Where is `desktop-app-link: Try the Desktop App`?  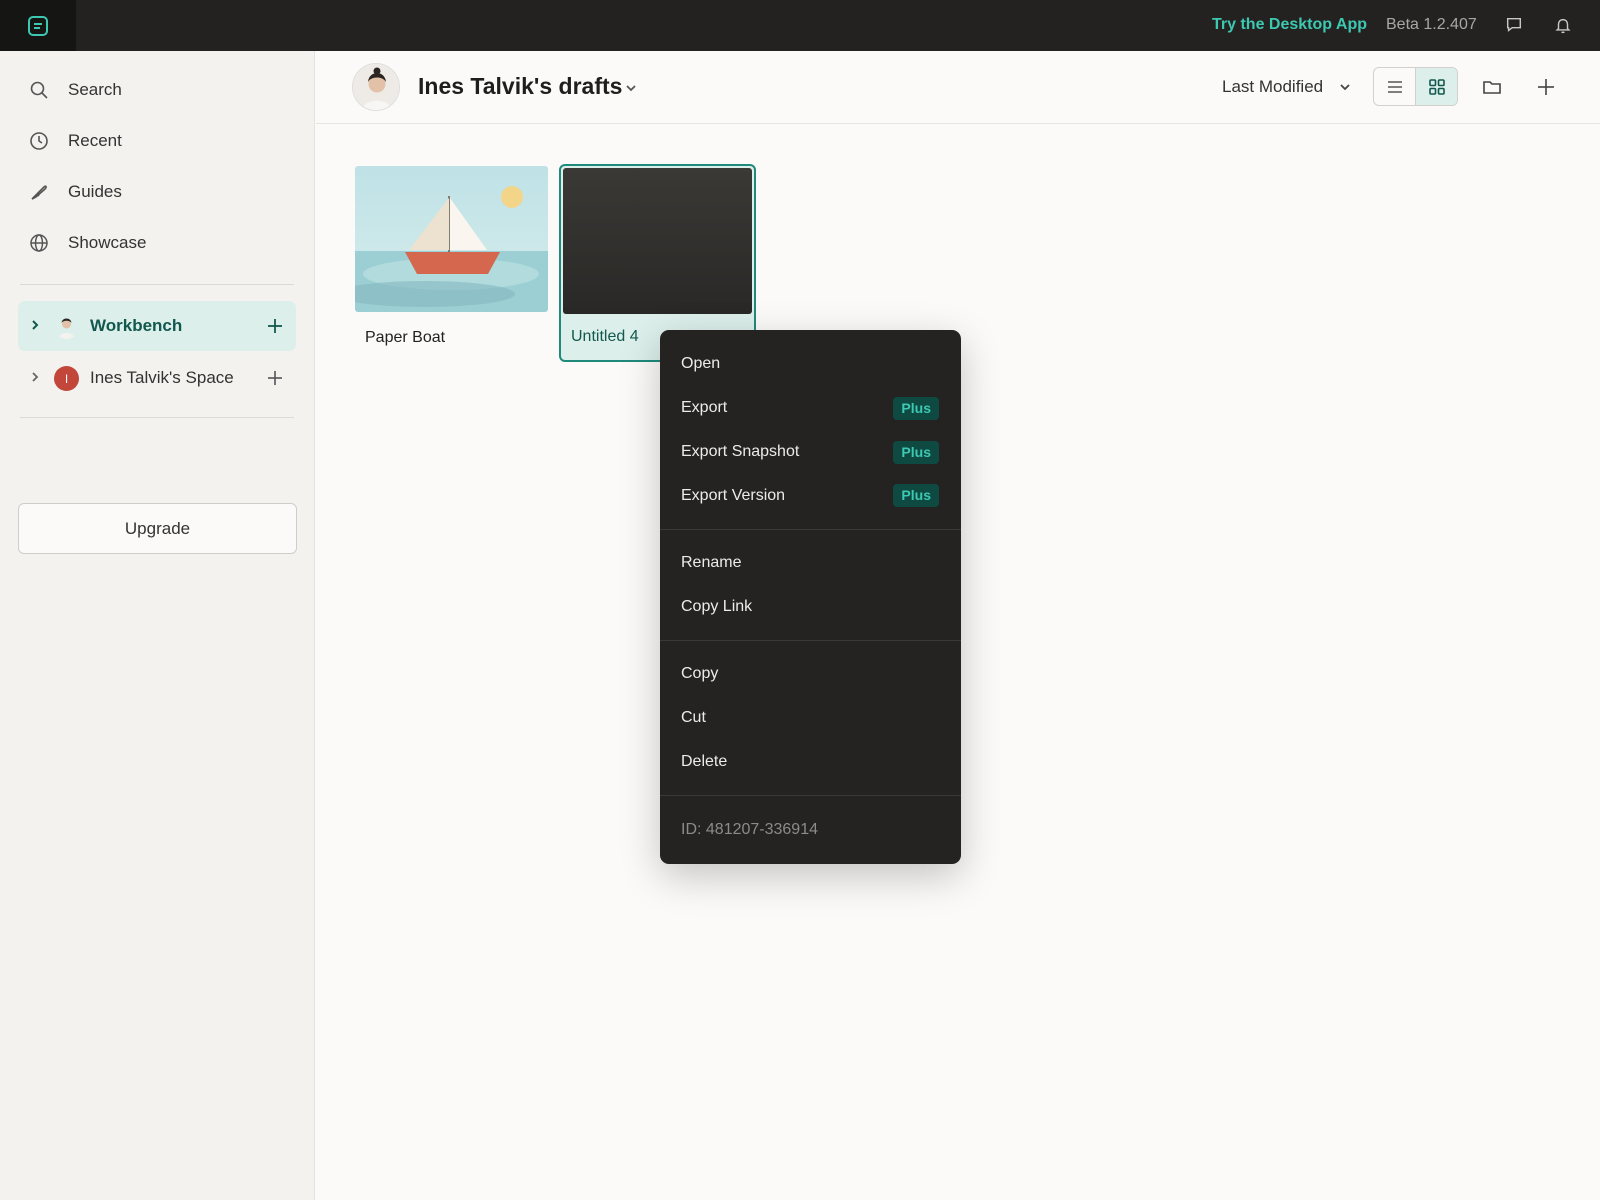
desktop-app-link: Try the Desktop App is located at coordinates (1289, 25).